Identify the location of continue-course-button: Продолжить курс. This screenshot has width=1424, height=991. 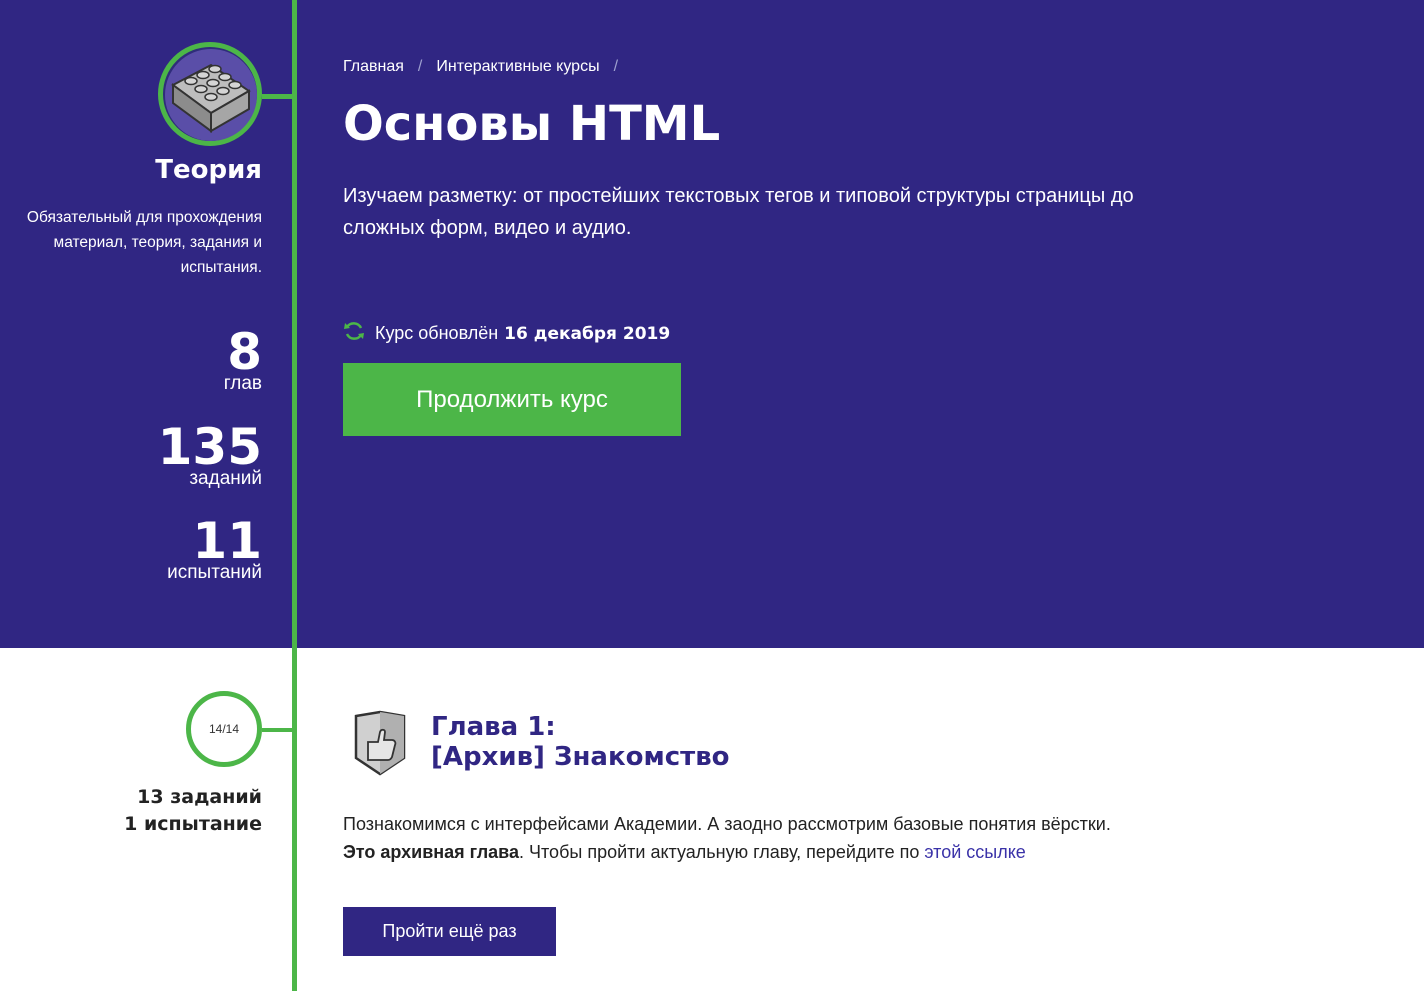
(512, 399).